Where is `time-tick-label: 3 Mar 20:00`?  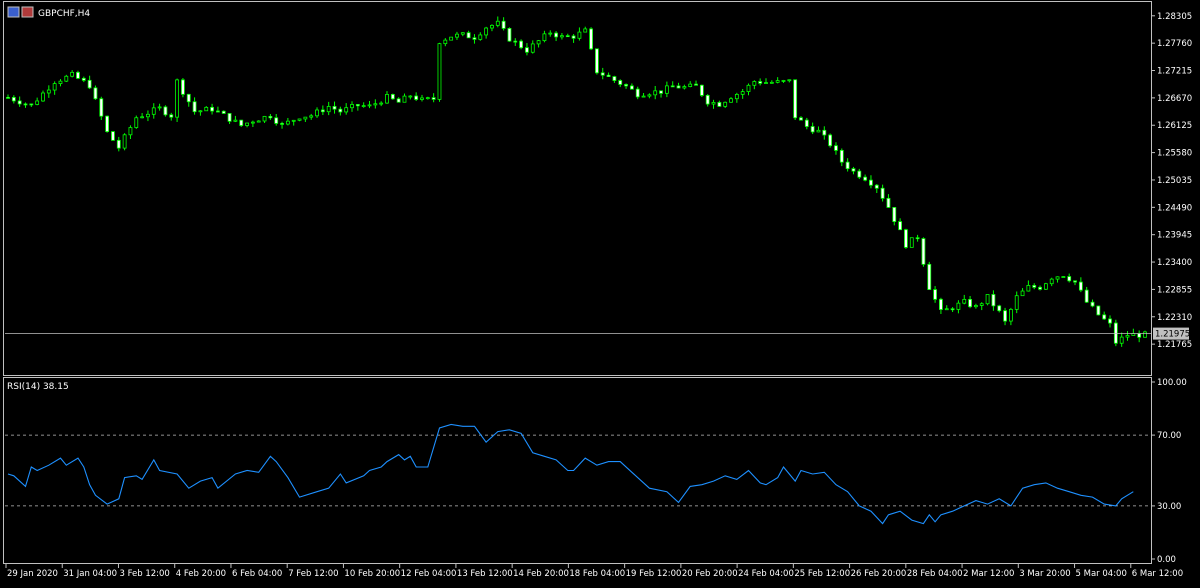
time-tick-label: 3 Mar 20:00 is located at coordinates (1044, 574).